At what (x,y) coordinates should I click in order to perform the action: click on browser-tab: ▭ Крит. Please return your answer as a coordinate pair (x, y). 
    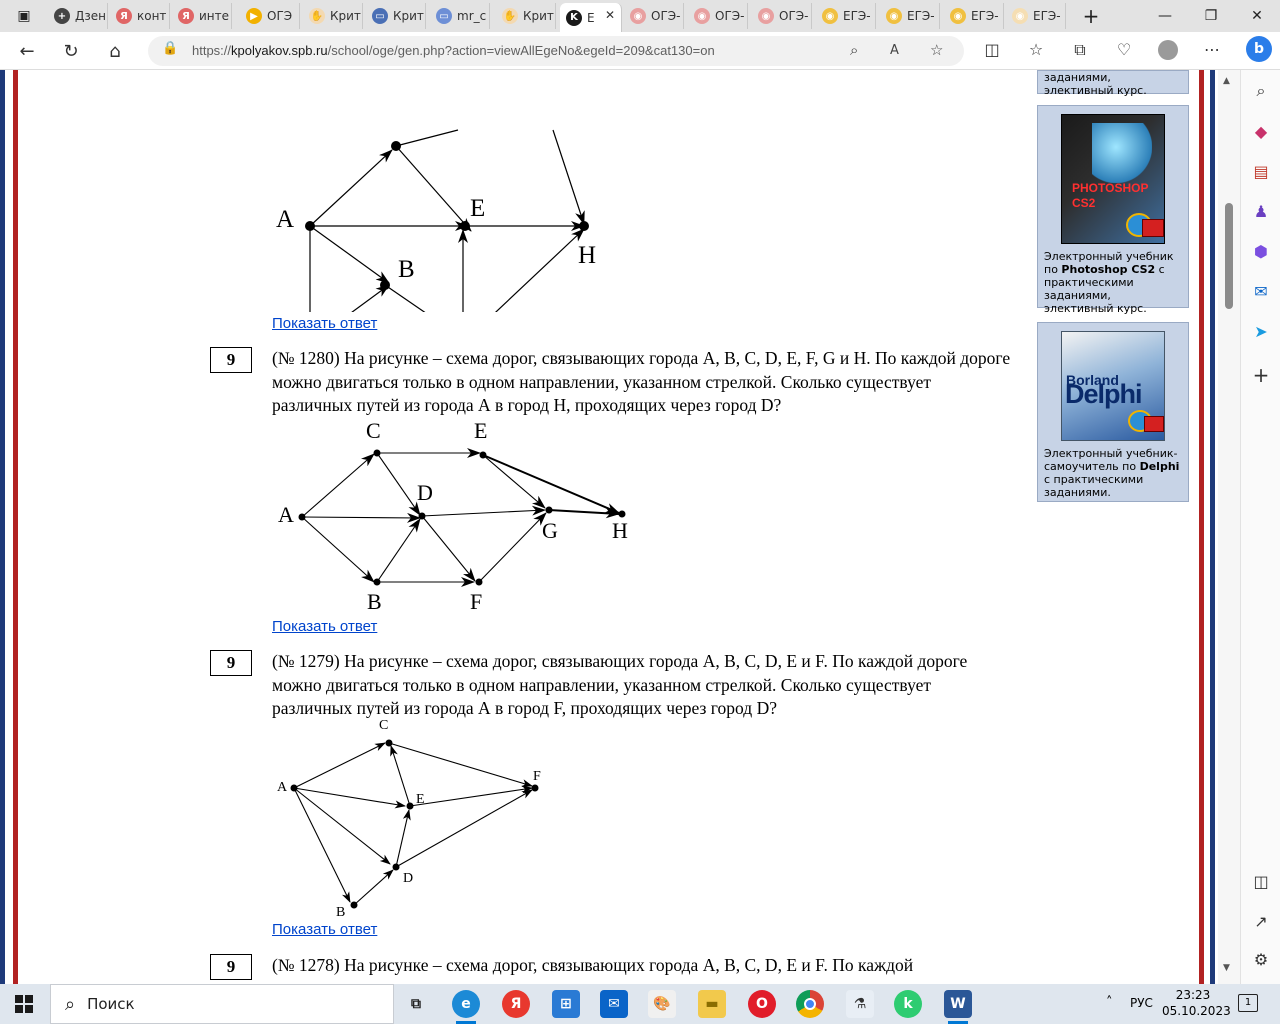
    Looking at the image, I should click on (396, 16).